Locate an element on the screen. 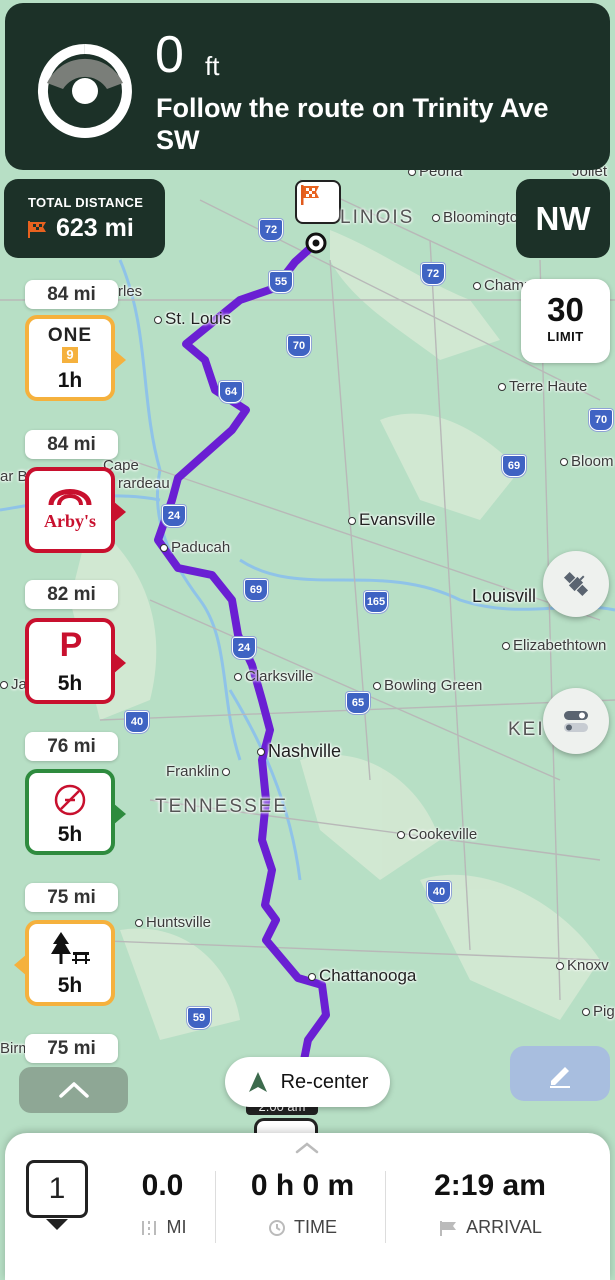  poi-distance: 76 mi is located at coordinates (71, 746).